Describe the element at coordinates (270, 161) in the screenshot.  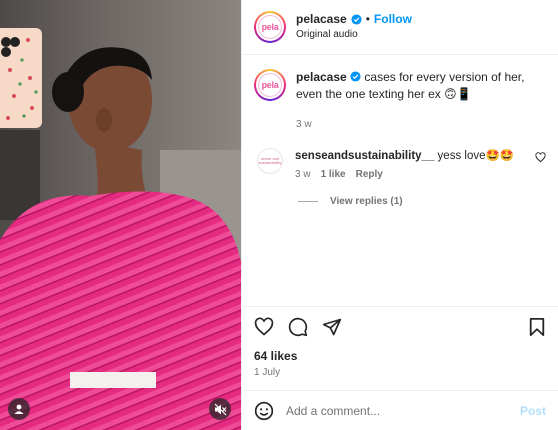
I see `commenter-avatar: sense and sustainability` at that location.